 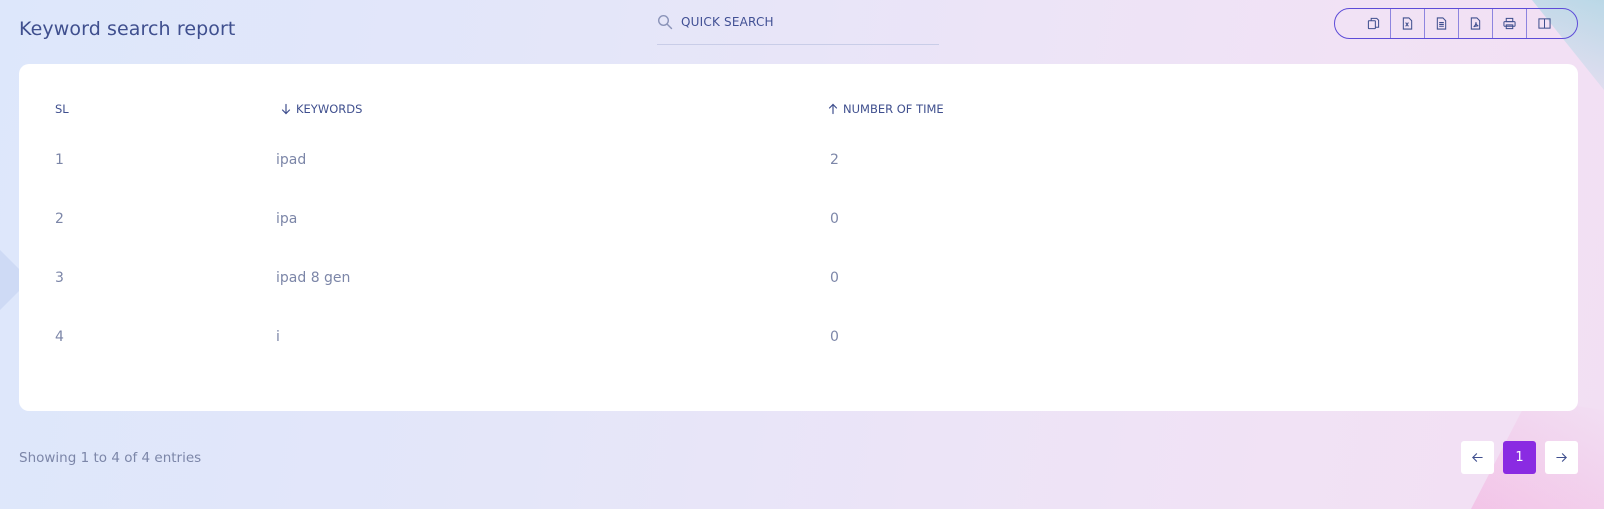 What do you see at coordinates (801, 22) in the screenshot?
I see `search-input` at bounding box center [801, 22].